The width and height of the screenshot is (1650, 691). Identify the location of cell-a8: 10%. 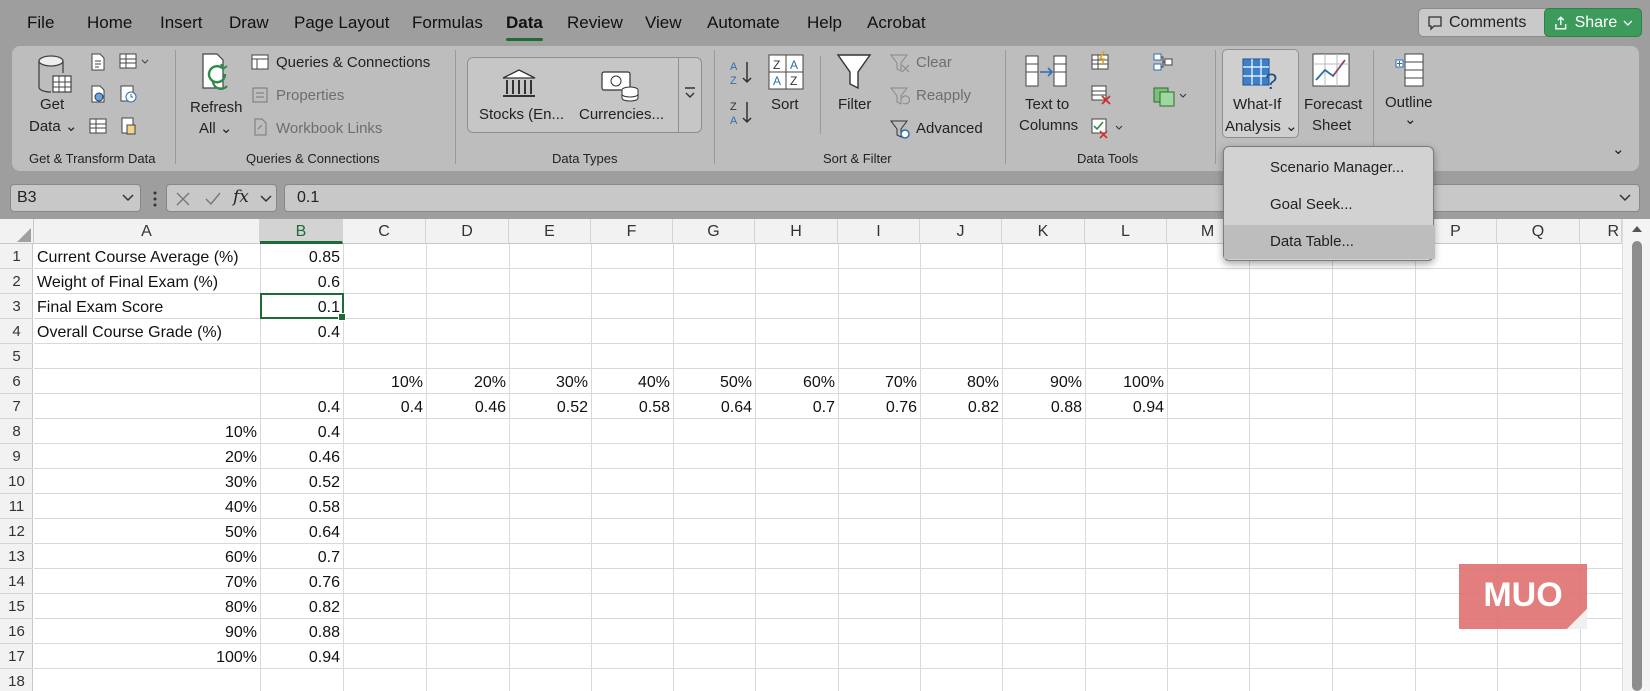
(147, 432).